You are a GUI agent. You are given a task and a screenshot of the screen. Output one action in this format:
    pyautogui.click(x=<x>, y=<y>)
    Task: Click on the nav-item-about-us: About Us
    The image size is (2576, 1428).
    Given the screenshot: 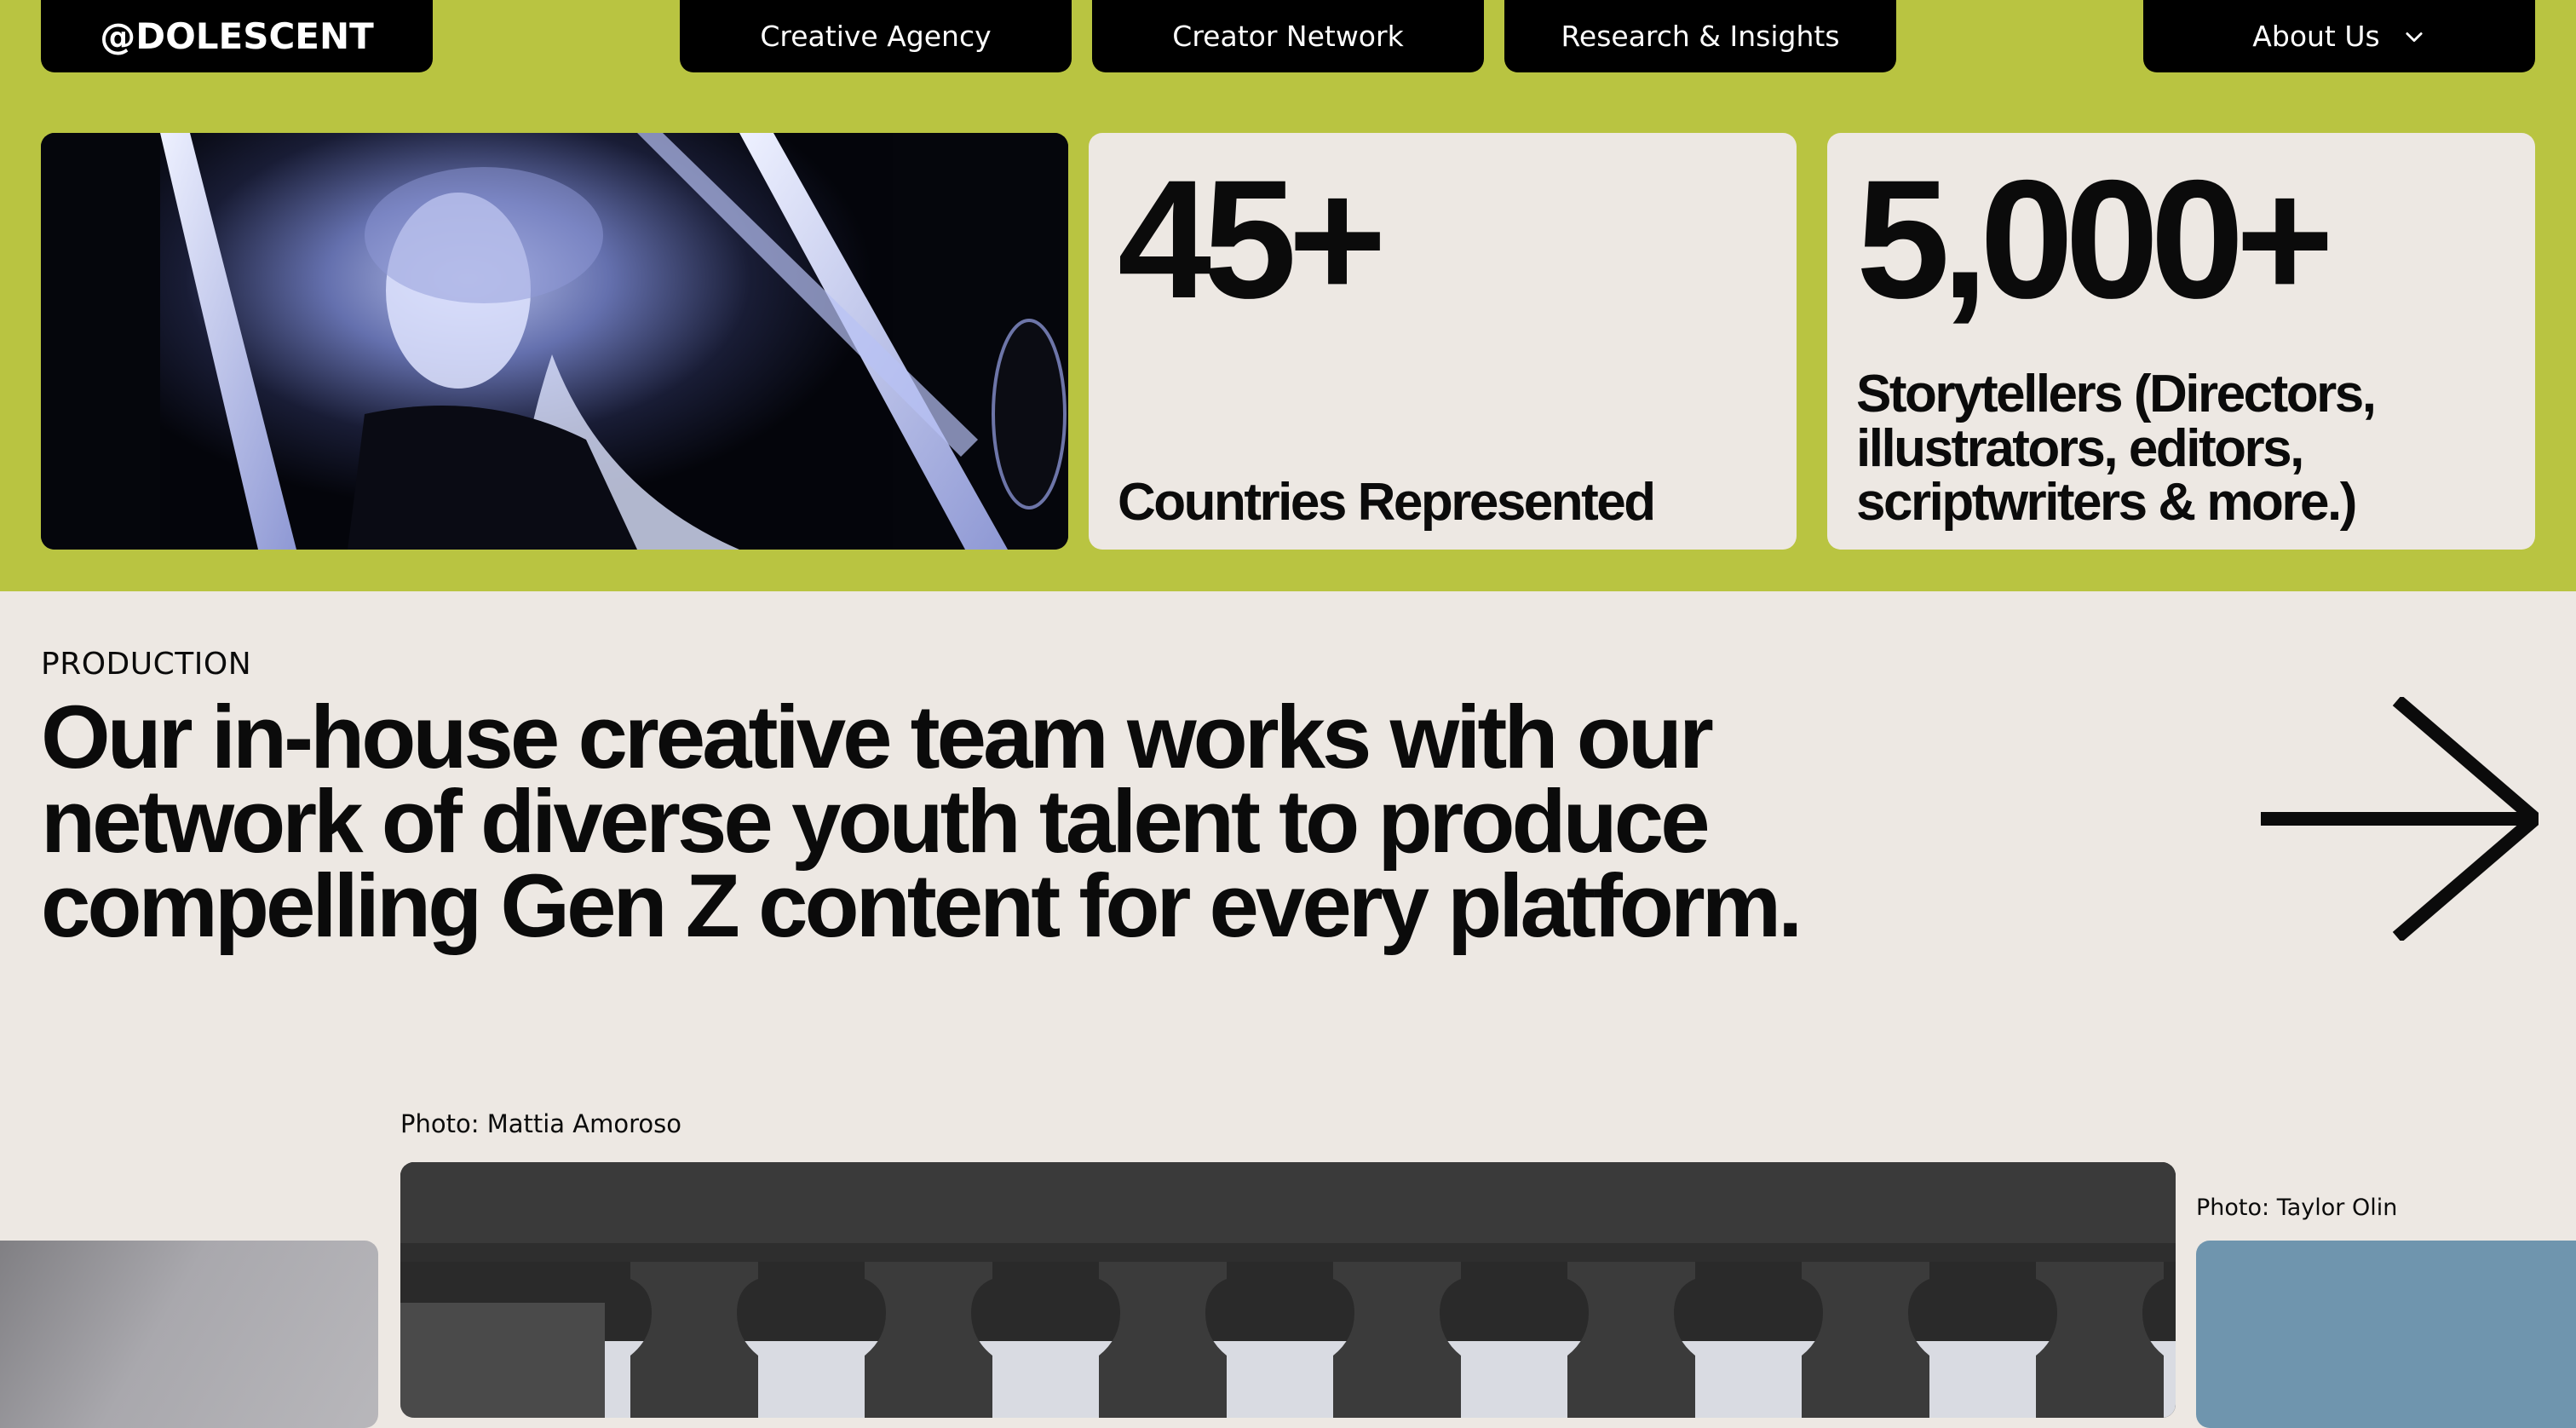 What is the action you would take?
    pyautogui.click(x=2339, y=36)
    